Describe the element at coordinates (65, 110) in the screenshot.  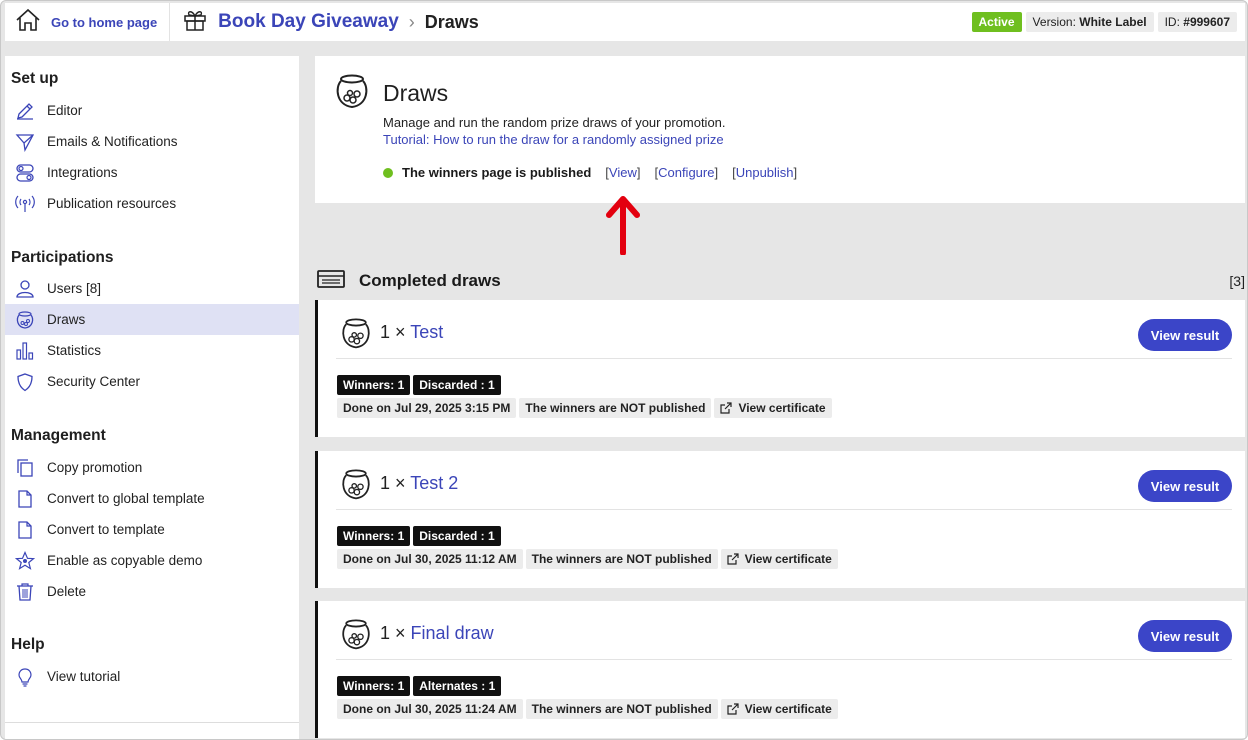
I see `sidebar-item-label: Editor` at that location.